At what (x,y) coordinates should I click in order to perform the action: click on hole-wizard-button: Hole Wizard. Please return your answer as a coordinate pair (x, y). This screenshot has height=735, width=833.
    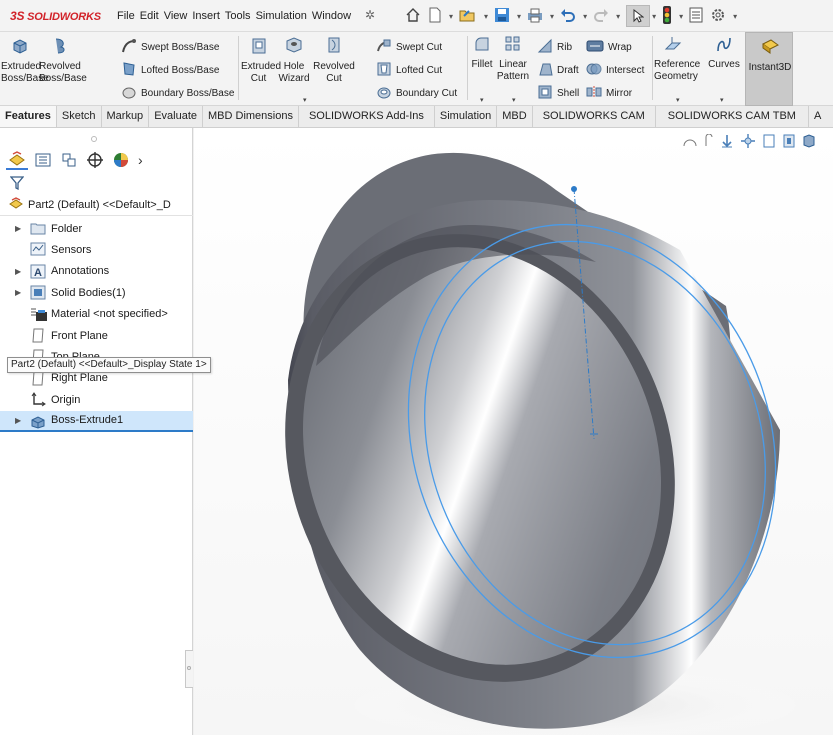
    Looking at the image, I should click on (294, 60).